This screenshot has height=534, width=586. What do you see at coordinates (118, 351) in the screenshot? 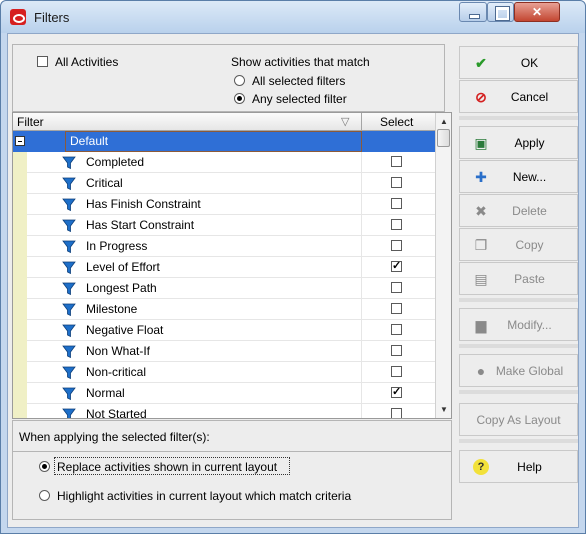
I see `filter-name: Non What-If` at bounding box center [118, 351].